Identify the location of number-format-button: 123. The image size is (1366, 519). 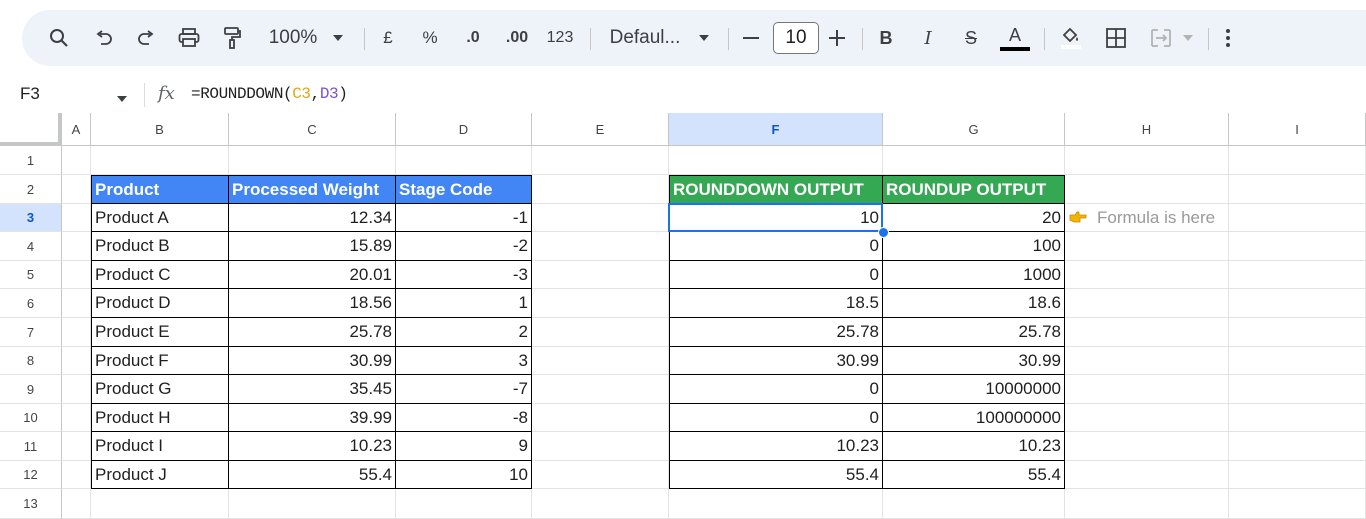
(560, 38).